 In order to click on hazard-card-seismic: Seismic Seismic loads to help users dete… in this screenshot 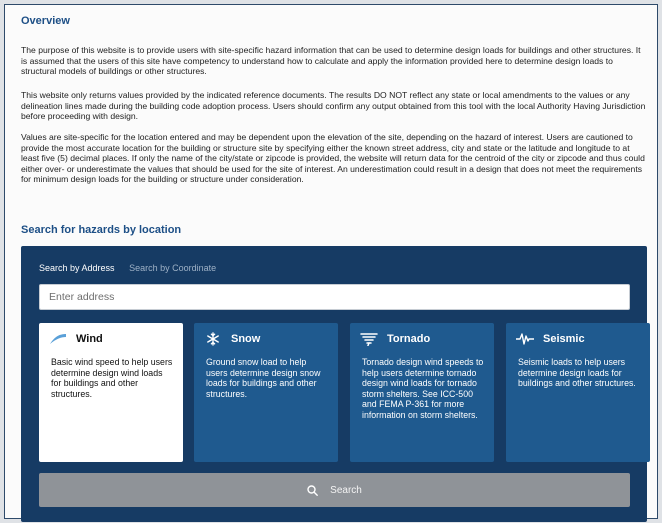, I will do `click(578, 392)`.